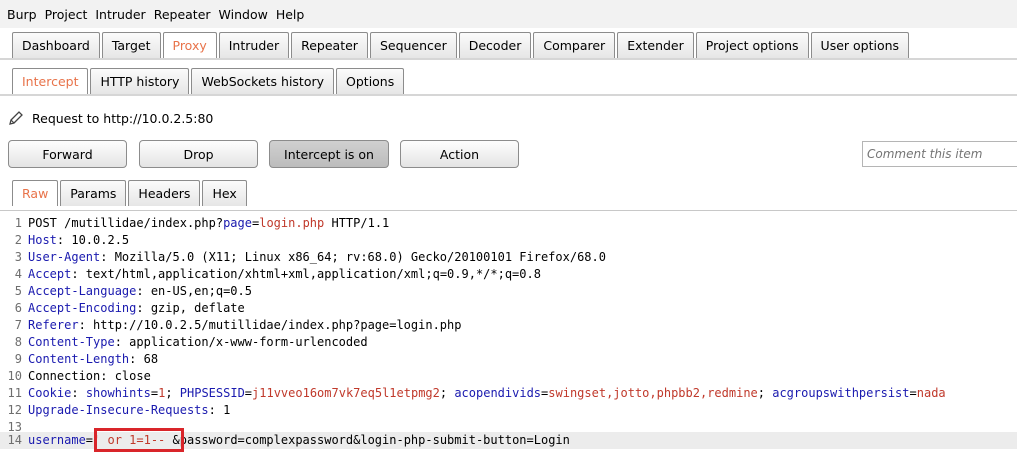 The width and height of the screenshot is (1017, 469). Describe the element at coordinates (14, 393) in the screenshot. I see `line-number: 11` at that location.